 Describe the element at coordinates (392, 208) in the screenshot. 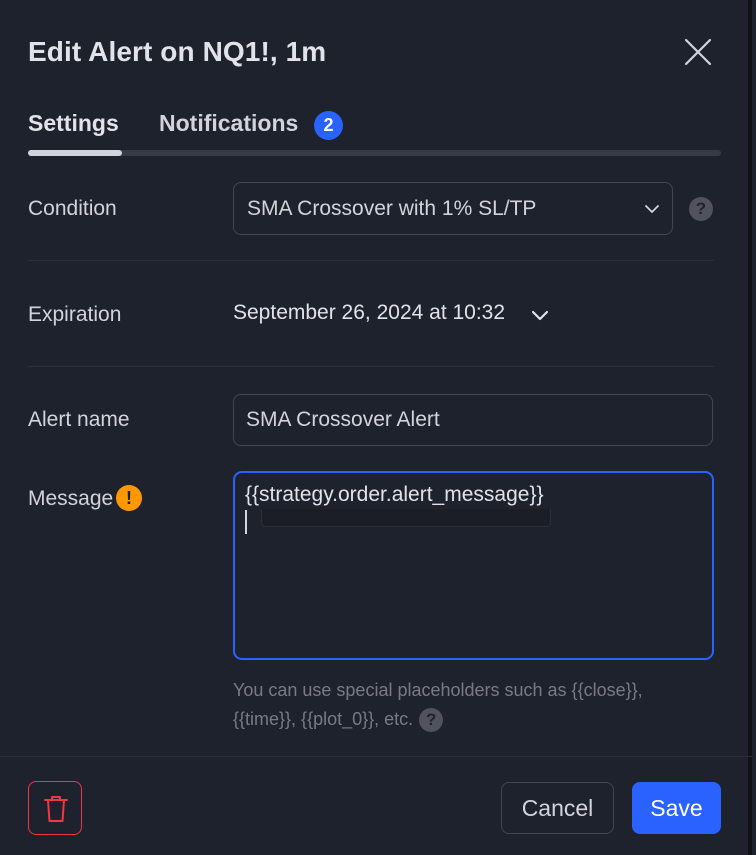

I see `condition-select-value: SMA Crossover with 1% SL/TP` at that location.